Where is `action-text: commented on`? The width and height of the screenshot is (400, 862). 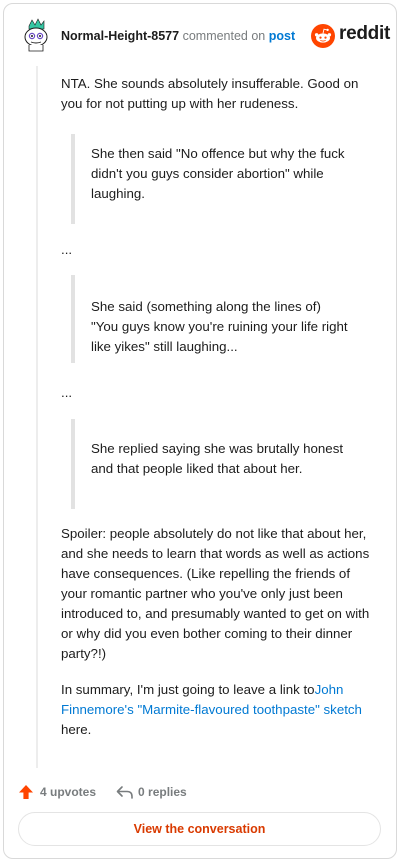
action-text: commented on is located at coordinates (224, 36).